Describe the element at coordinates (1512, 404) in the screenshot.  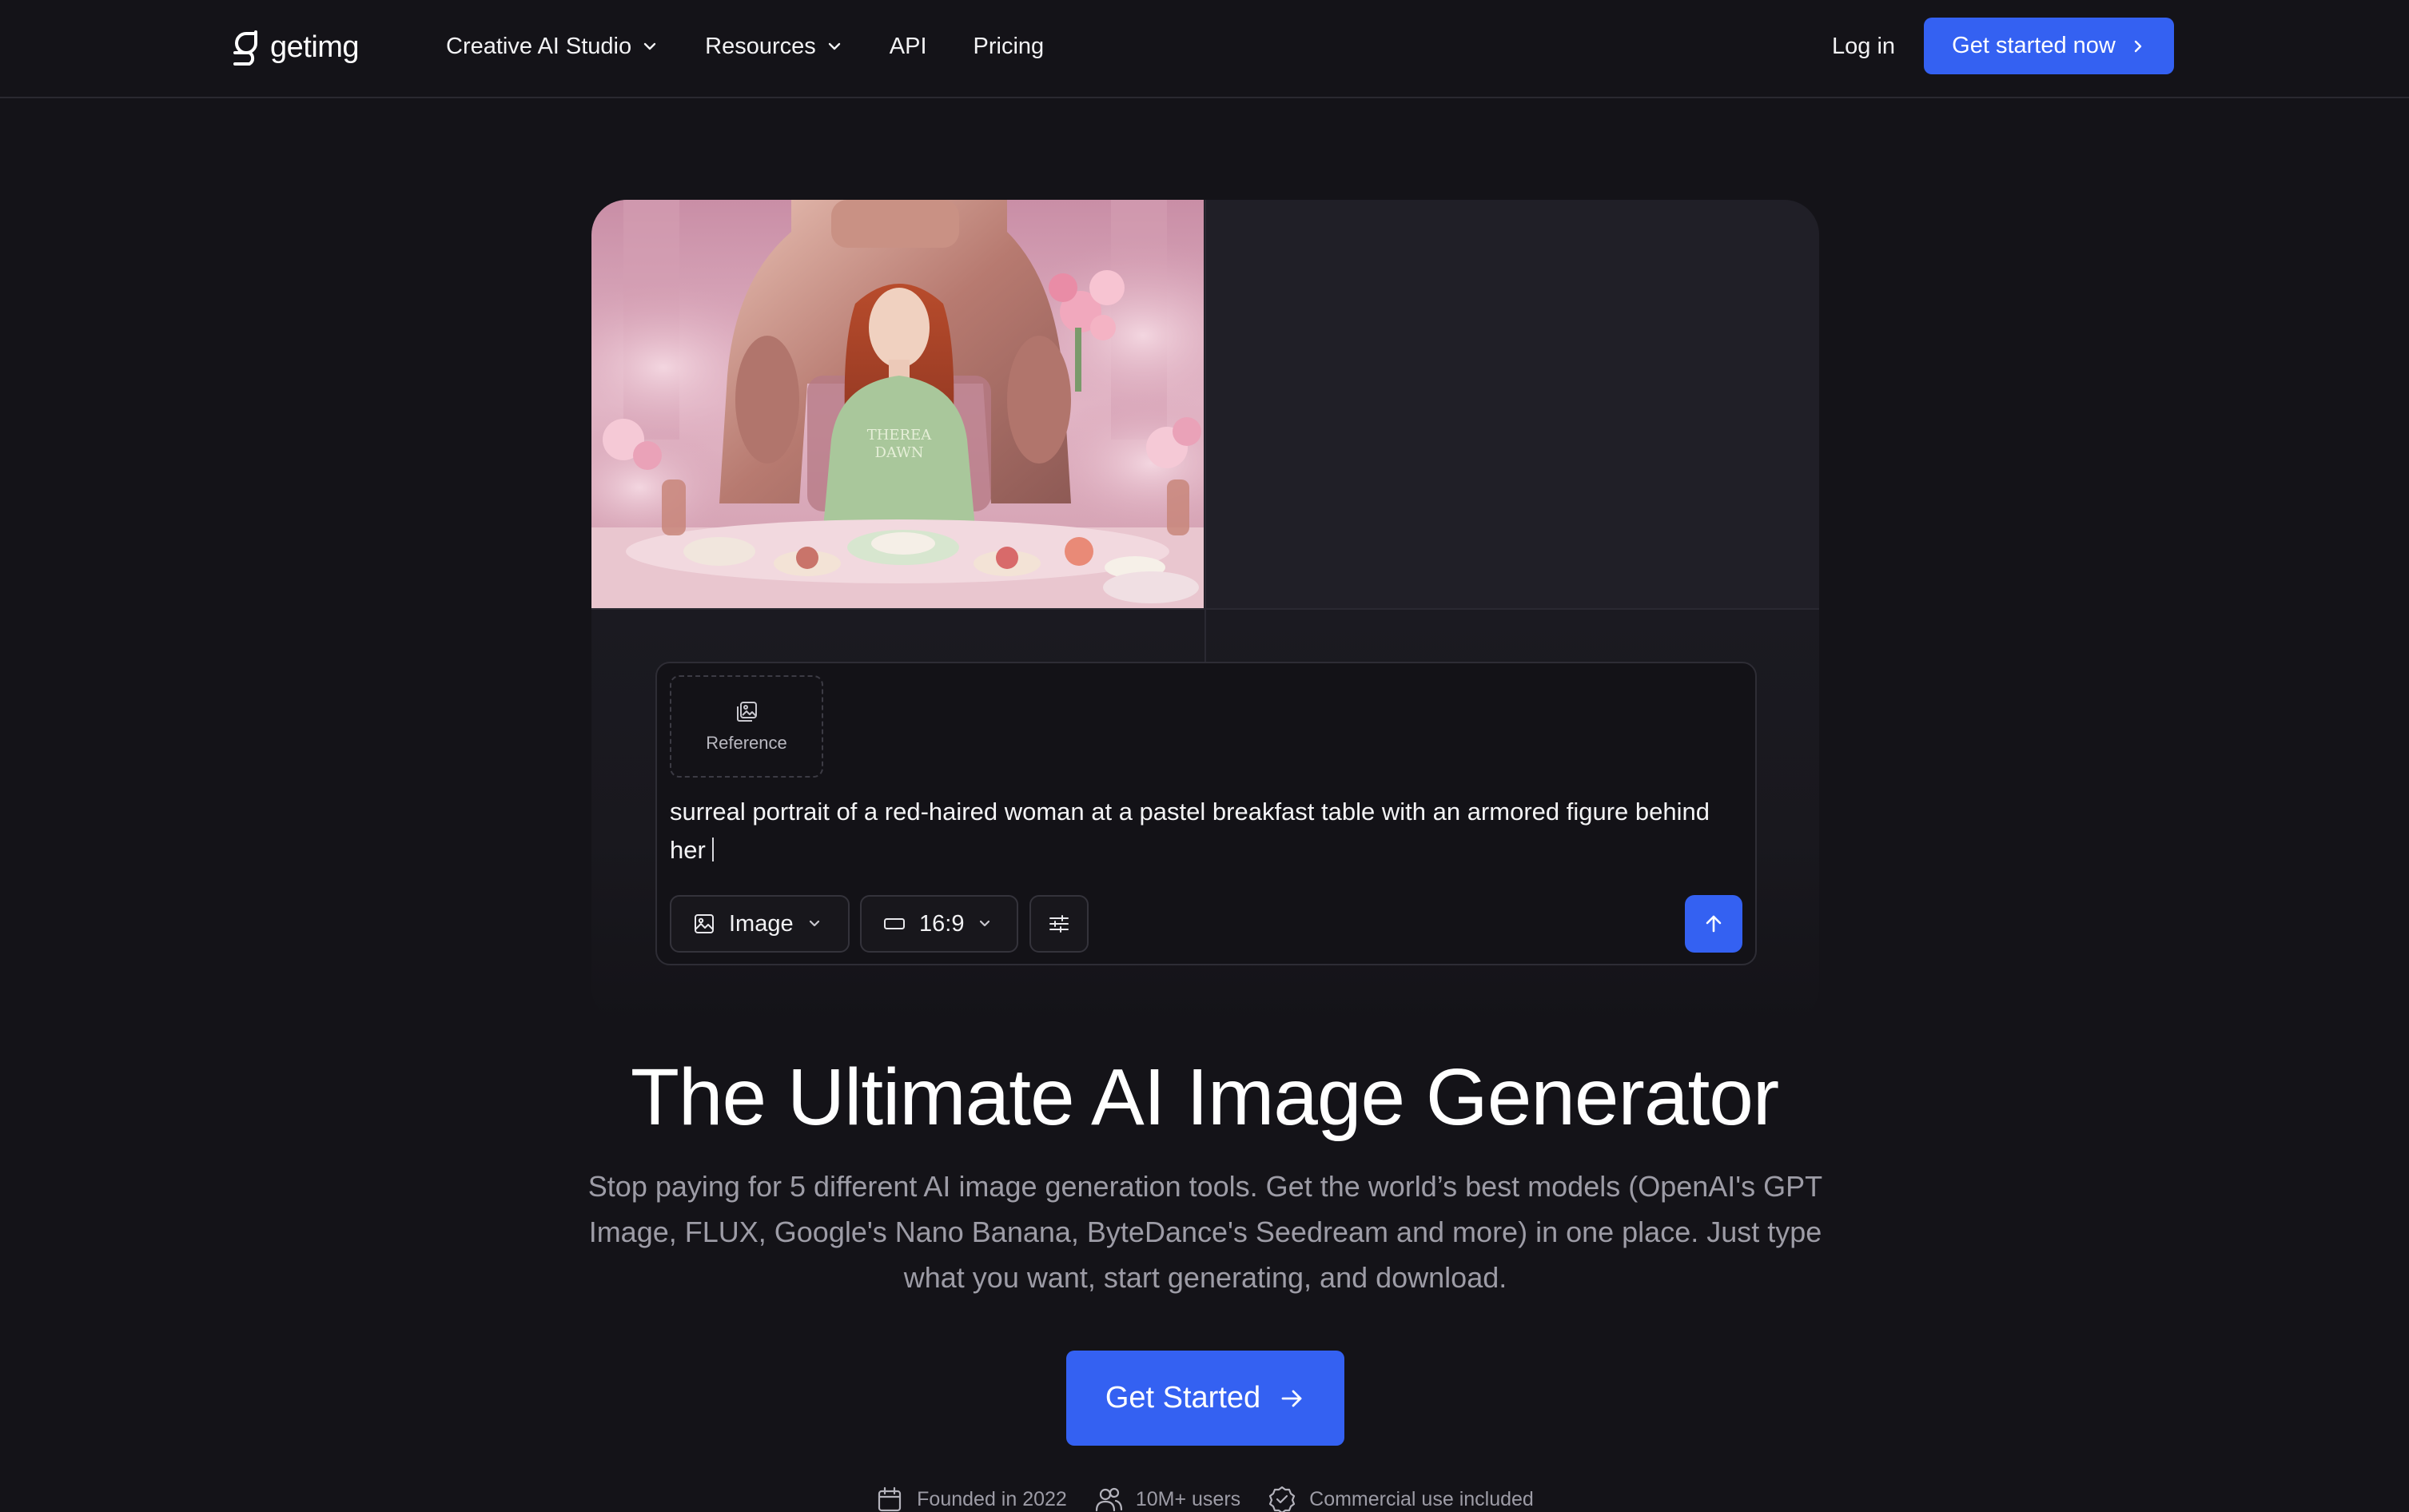
I see `empty-preview-slot` at that location.